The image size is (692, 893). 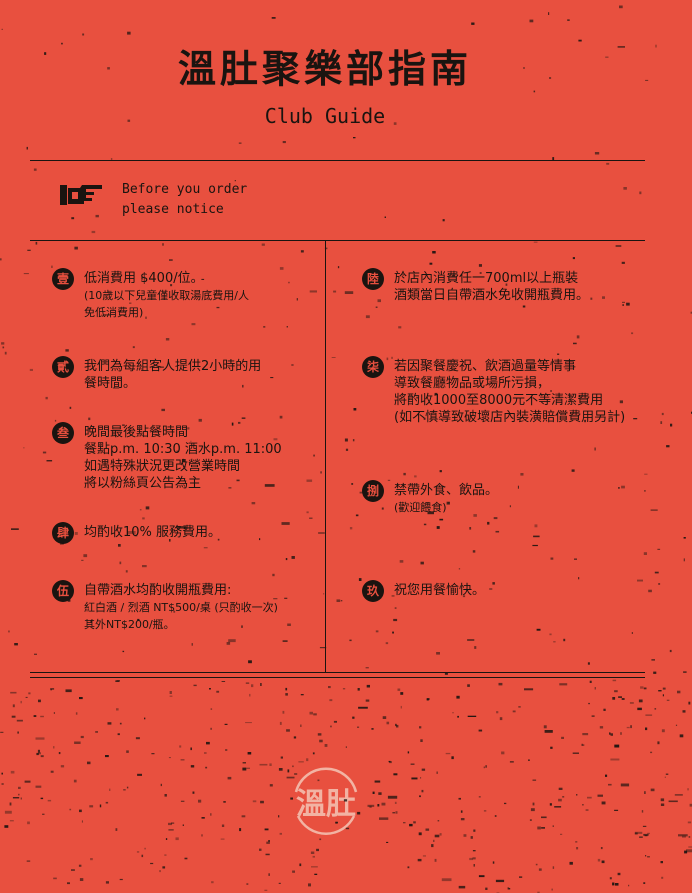 What do you see at coordinates (136, 432) in the screenshot?
I see `rule-line: 晚間最後點餐時間` at bounding box center [136, 432].